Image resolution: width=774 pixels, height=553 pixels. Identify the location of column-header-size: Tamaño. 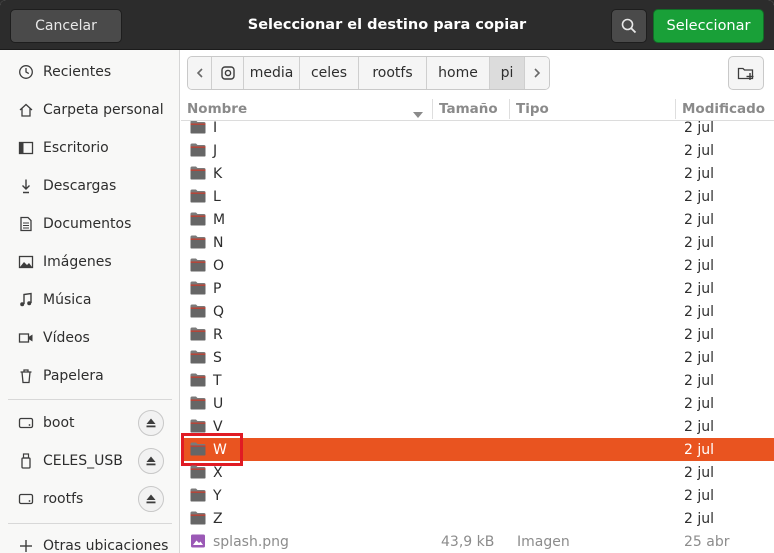
(468, 109).